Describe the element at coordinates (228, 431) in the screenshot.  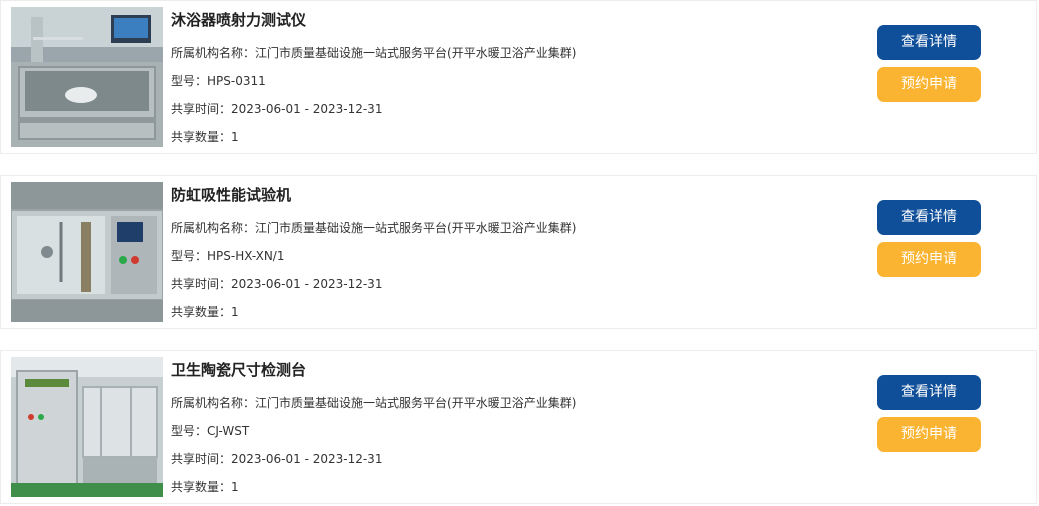
I see `model-value: CJ-WST` at that location.